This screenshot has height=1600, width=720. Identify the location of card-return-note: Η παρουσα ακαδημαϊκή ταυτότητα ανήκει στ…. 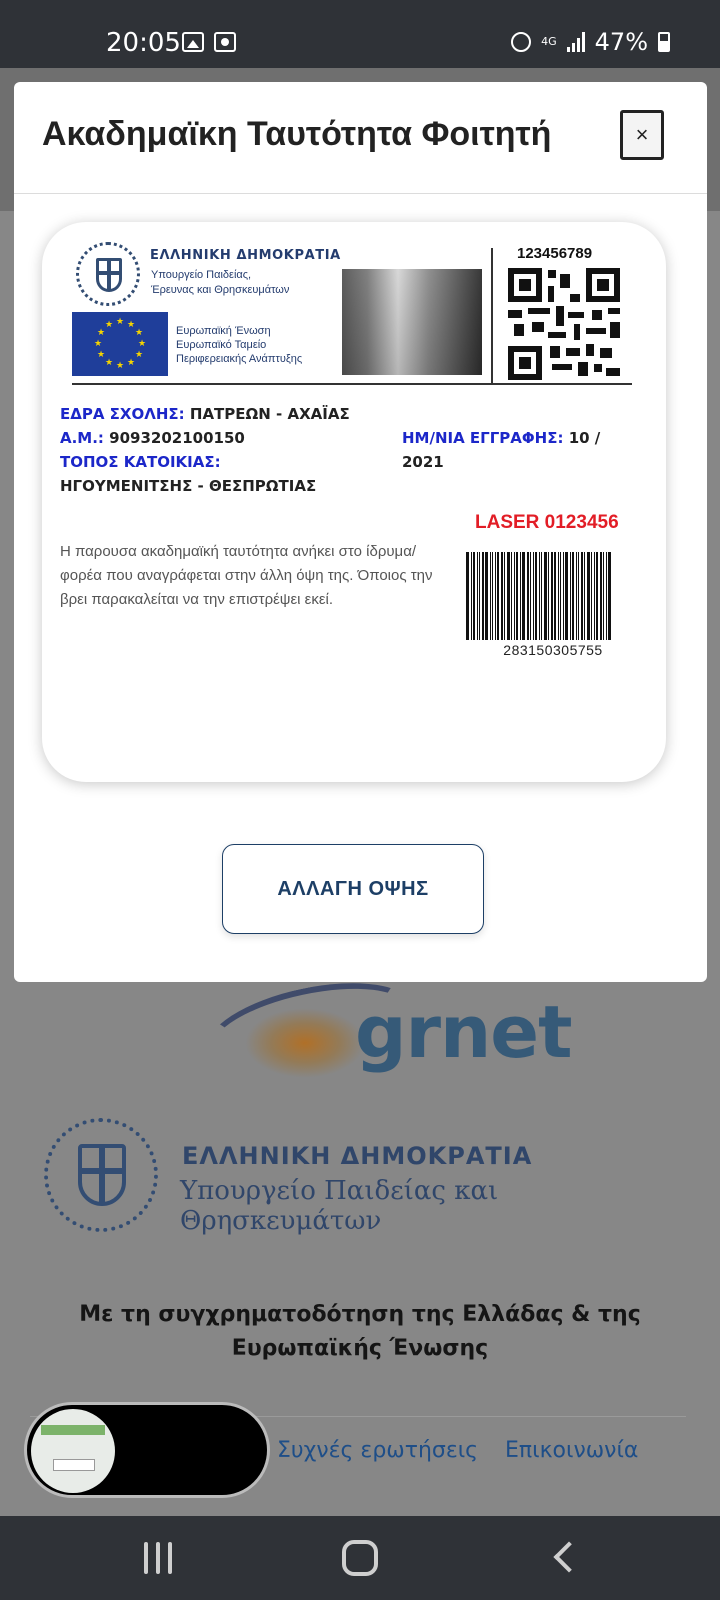
(246, 575).